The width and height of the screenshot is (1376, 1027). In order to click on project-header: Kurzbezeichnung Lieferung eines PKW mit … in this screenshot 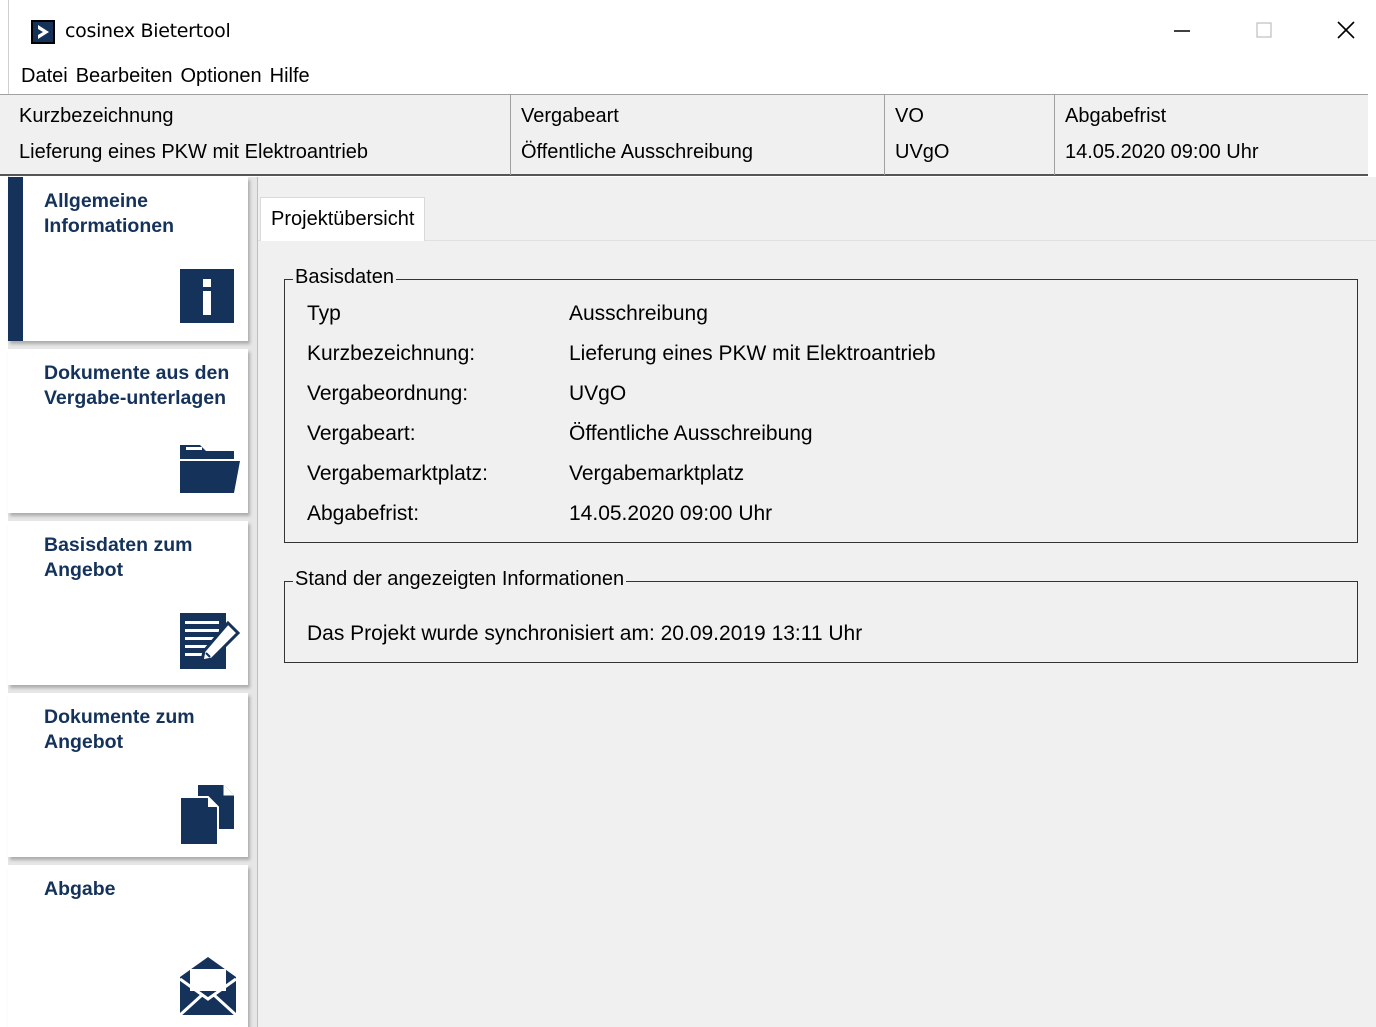, I will do `click(684, 135)`.